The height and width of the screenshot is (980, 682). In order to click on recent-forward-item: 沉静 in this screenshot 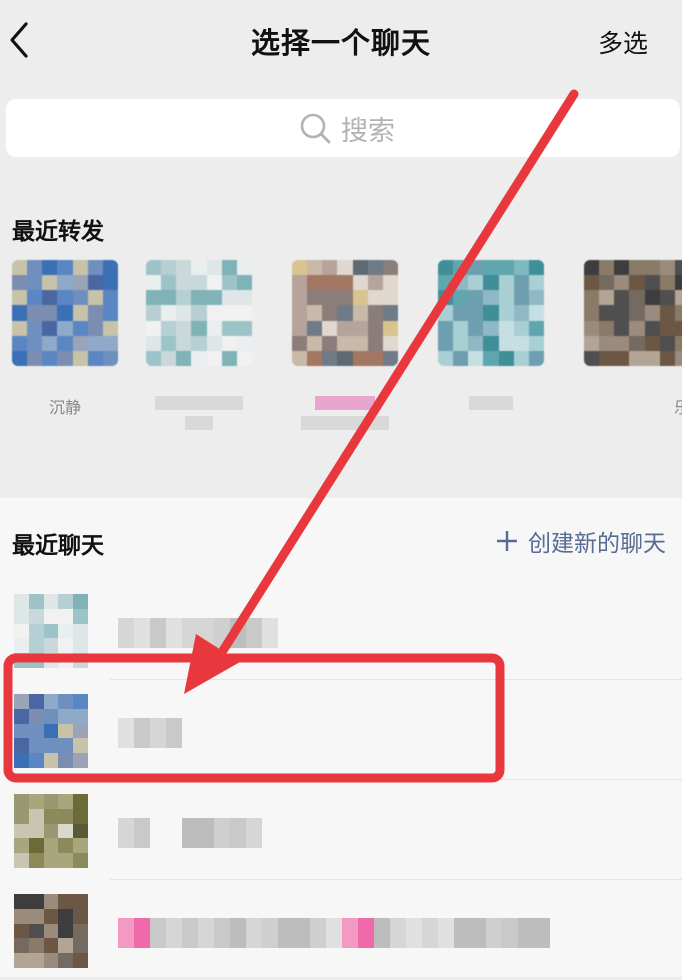, I will do `click(65, 339)`.